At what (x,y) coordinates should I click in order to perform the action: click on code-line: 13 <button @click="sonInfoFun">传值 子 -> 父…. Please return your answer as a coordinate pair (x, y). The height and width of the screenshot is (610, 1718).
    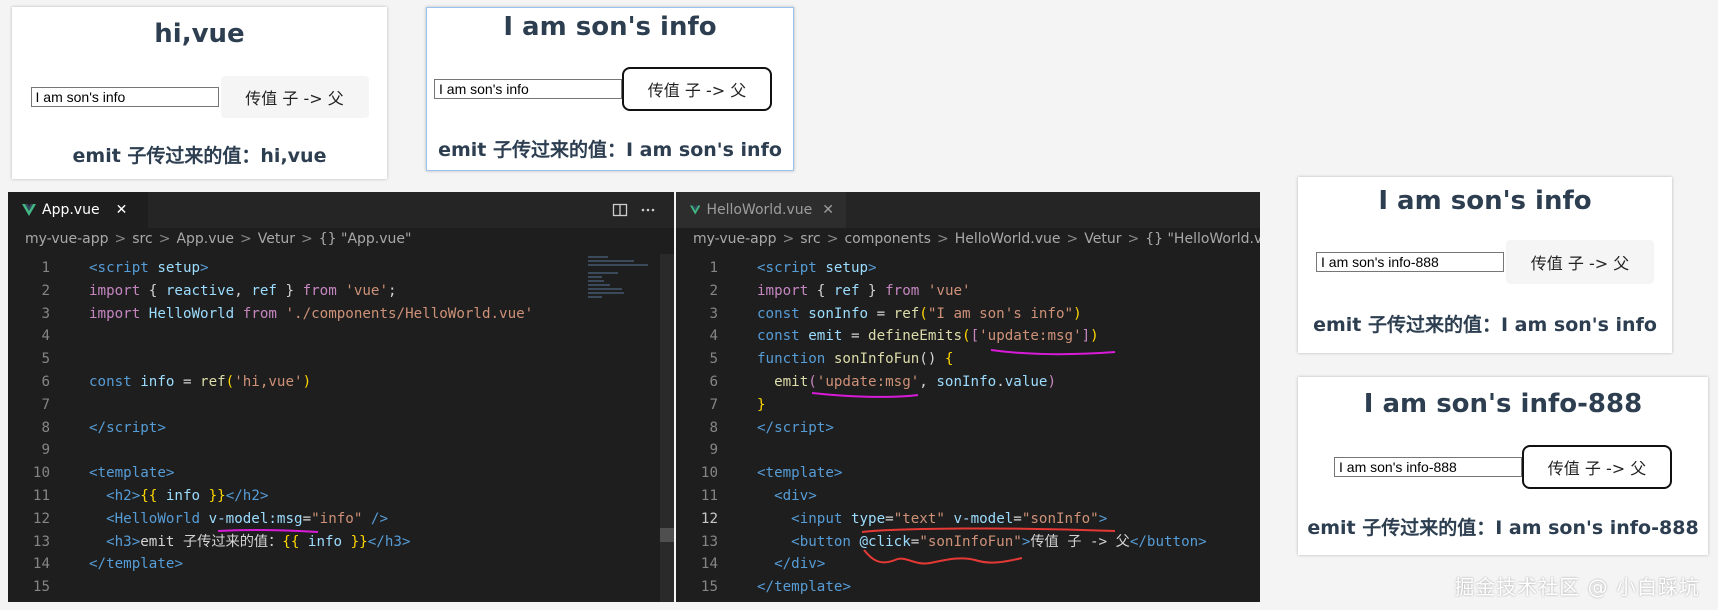
    Looking at the image, I should click on (968, 542).